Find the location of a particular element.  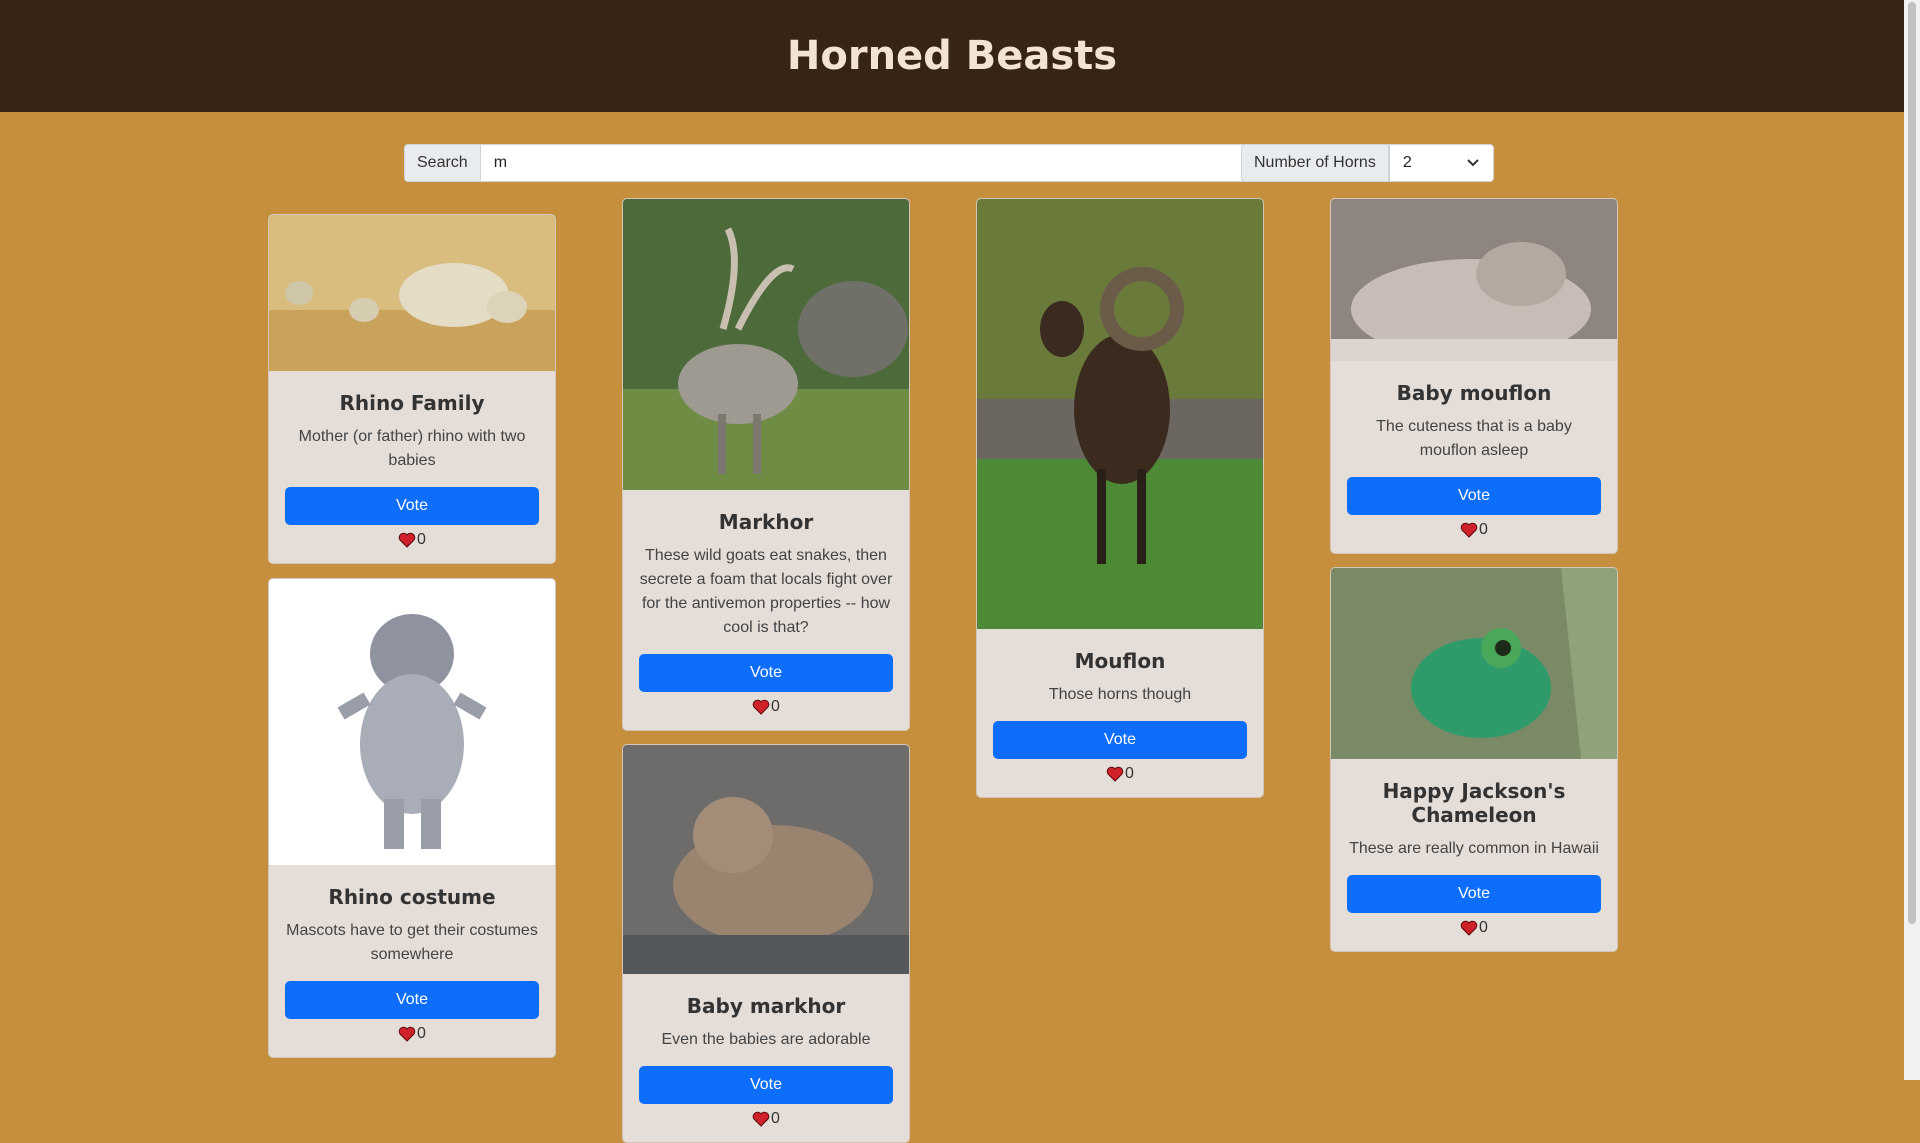

beast-image-baby-mouflon is located at coordinates (1474, 280).